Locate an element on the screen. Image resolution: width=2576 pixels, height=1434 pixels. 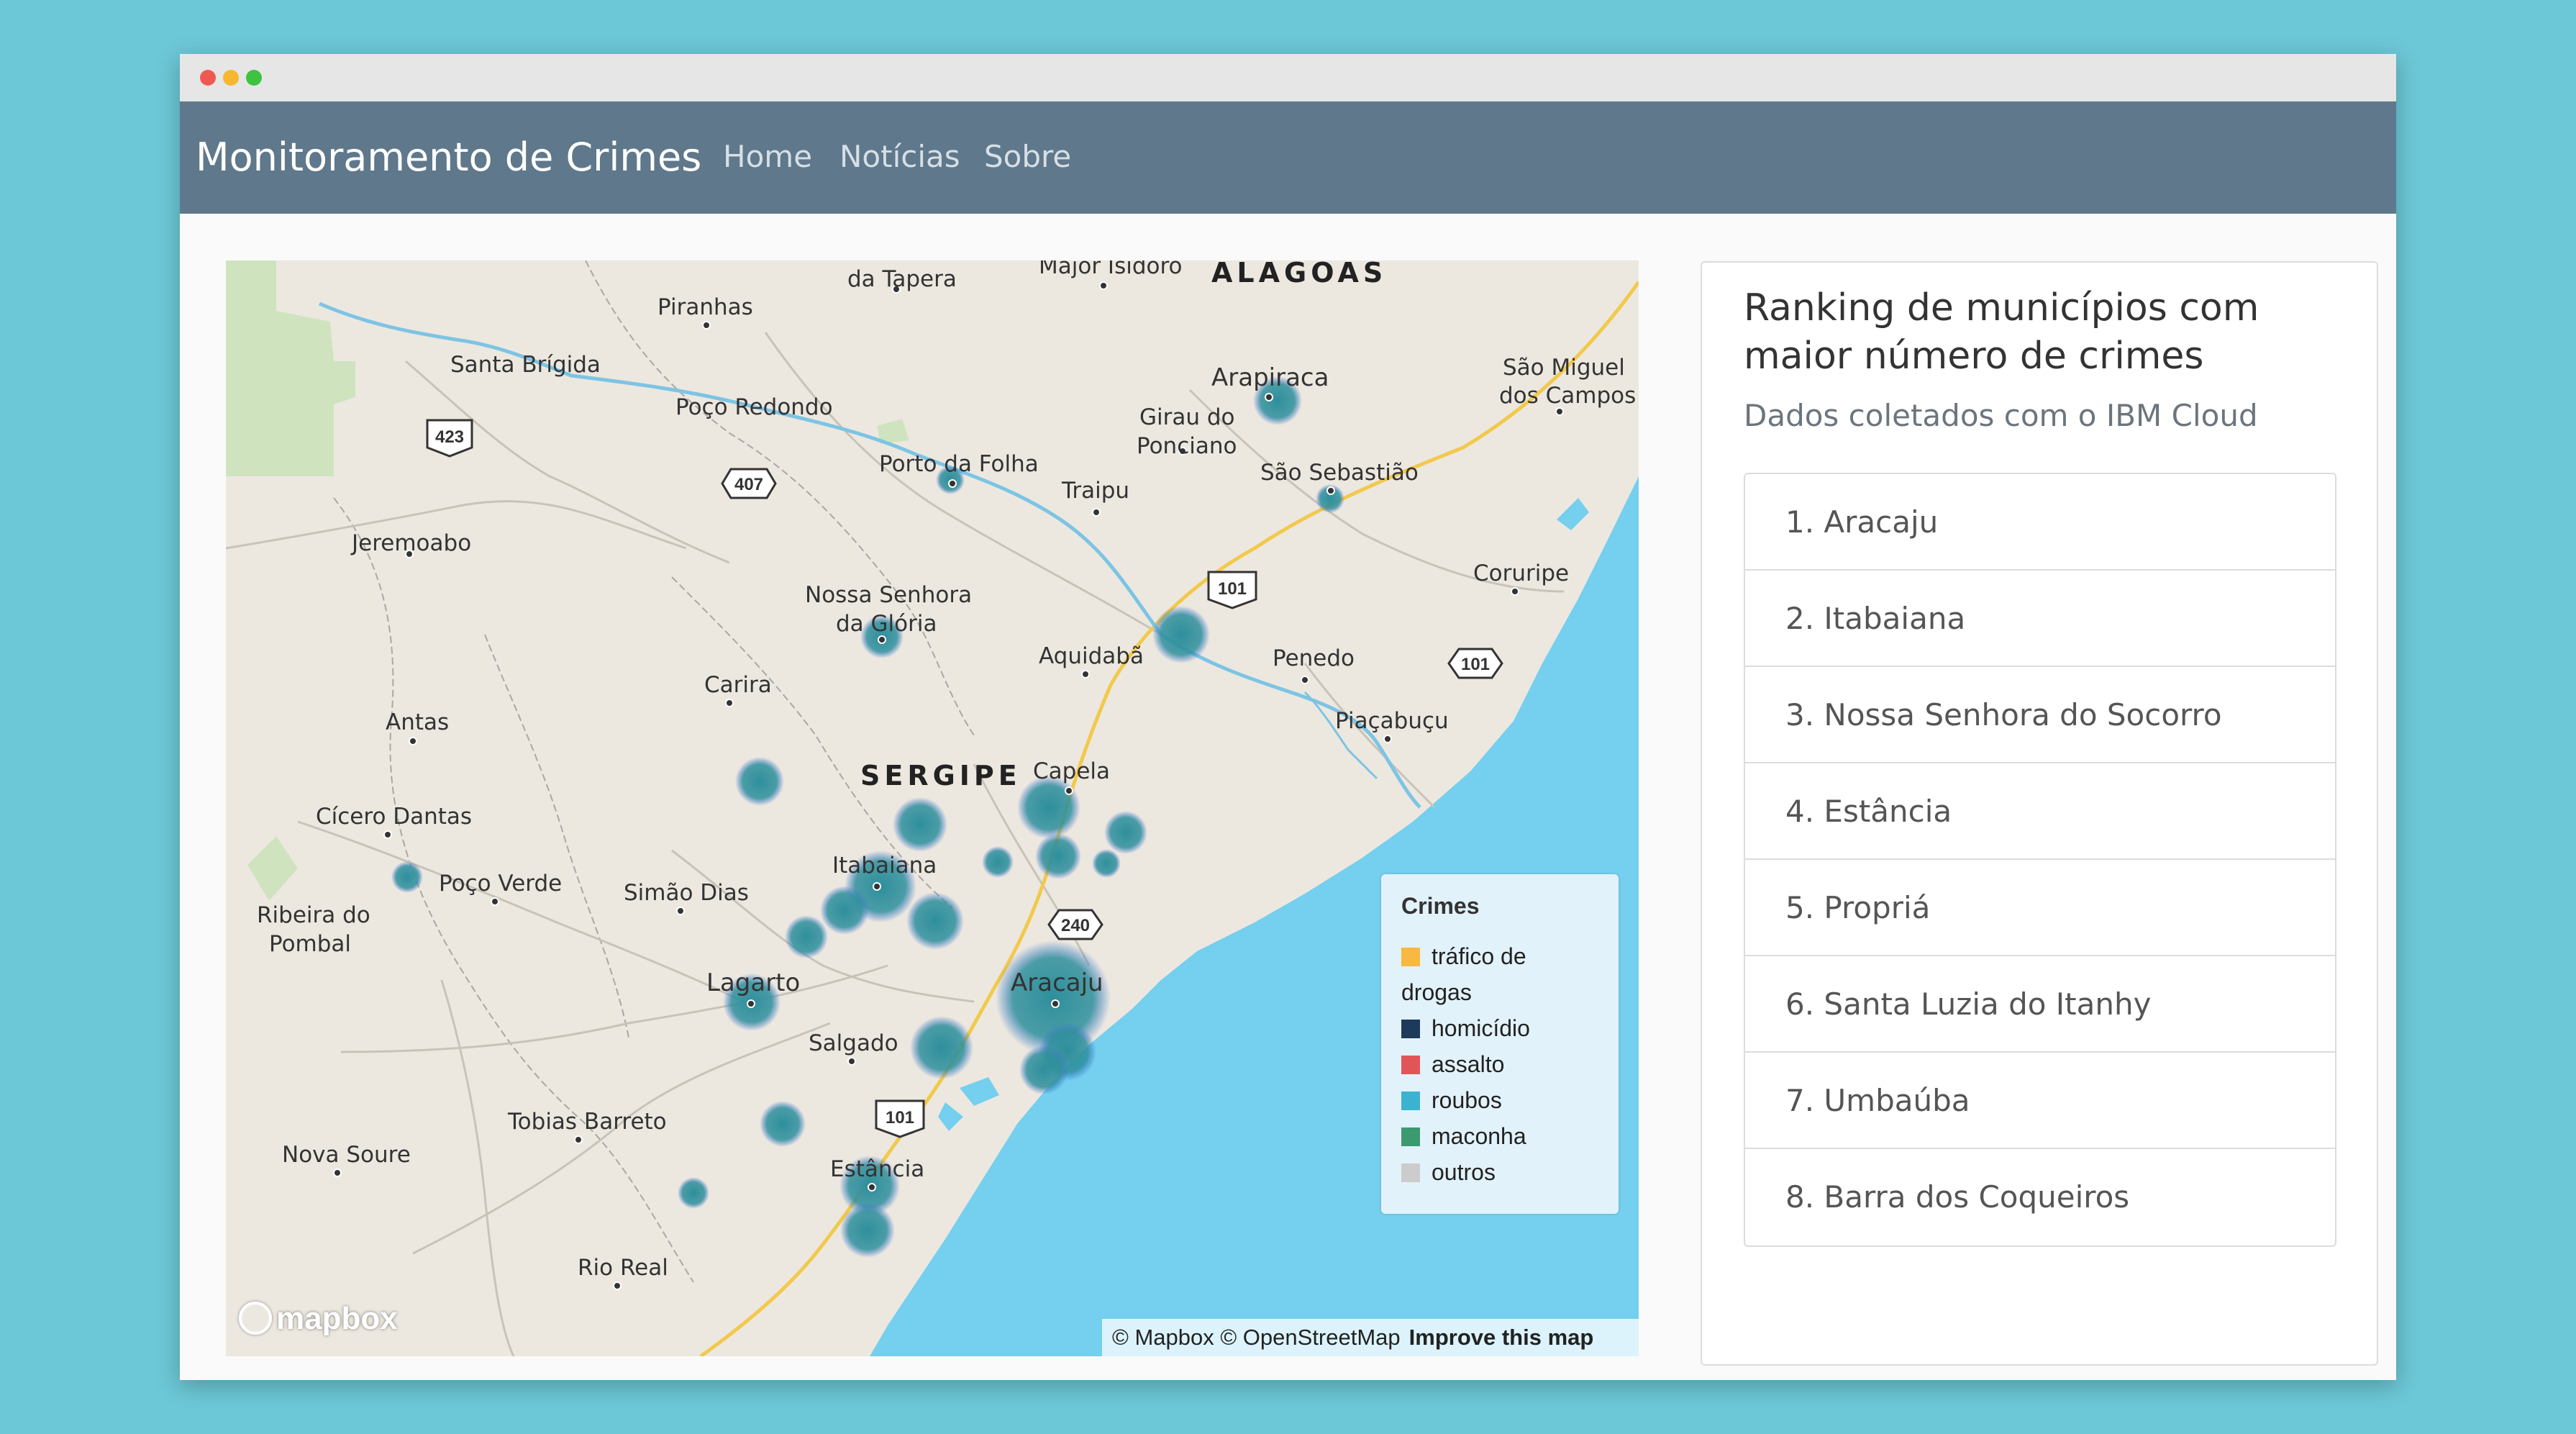
place-label: Capela is located at coordinates (1071, 771).